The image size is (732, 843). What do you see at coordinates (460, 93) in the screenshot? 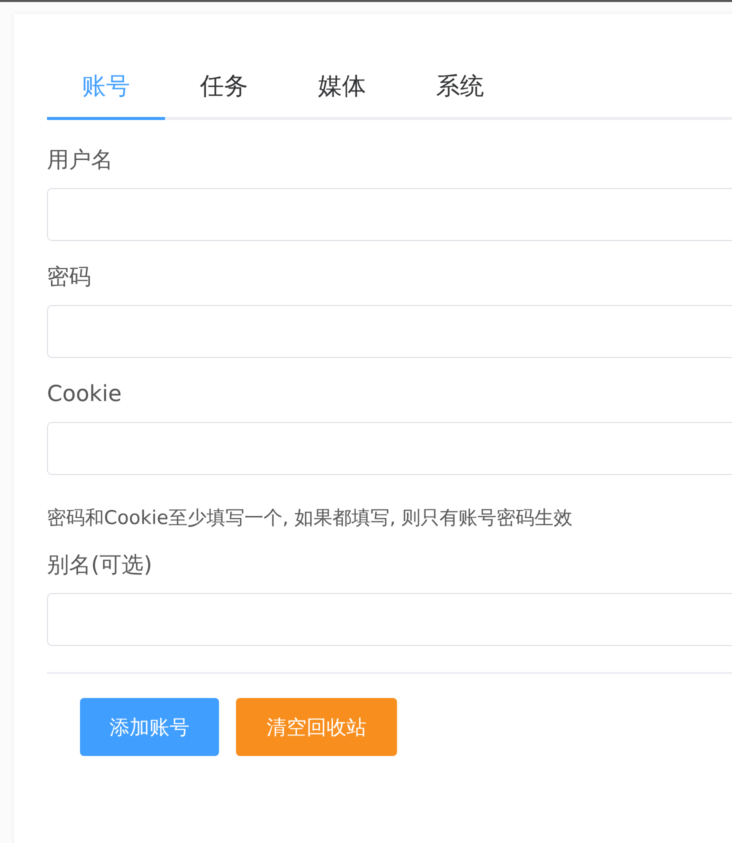
I see `tab: 系统` at bounding box center [460, 93].